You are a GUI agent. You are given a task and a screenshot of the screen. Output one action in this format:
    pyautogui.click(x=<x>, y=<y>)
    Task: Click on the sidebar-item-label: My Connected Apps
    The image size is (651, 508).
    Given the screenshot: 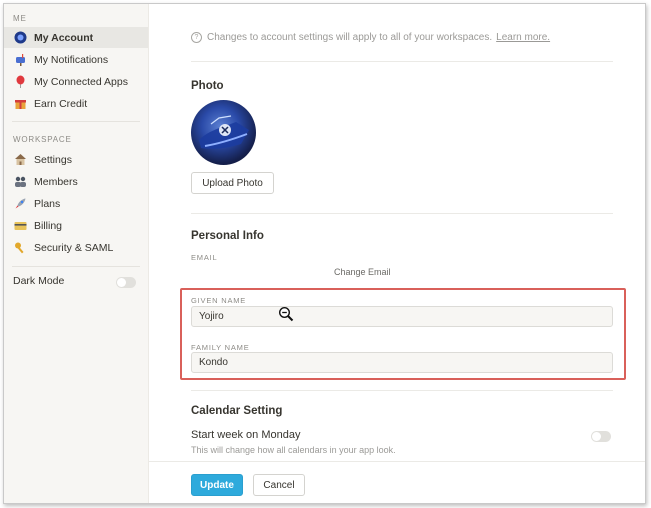 What is the action you would take?
    pyautogui.click(x=81, y=81)
    